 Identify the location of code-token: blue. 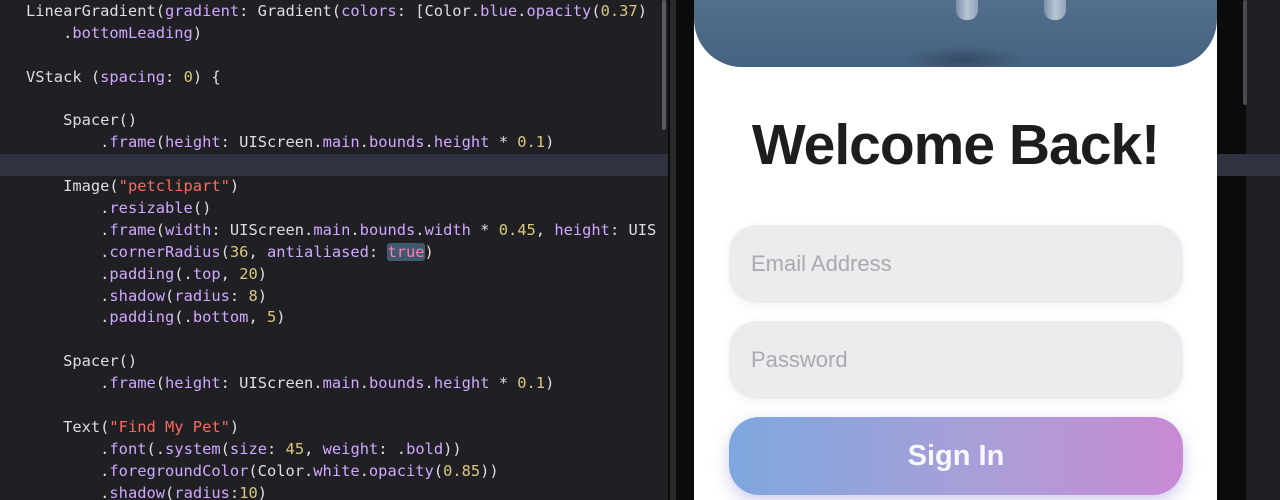
(499, 11).